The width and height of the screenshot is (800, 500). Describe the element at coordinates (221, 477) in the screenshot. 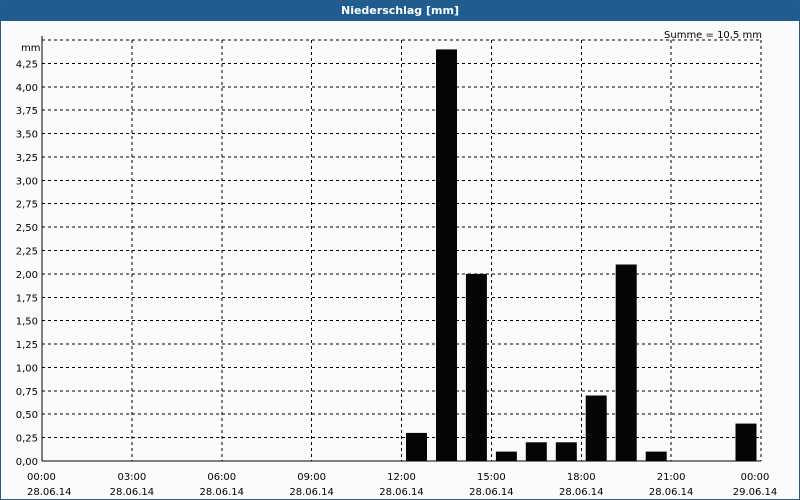

I see `x-tick-time-label: 06:00` at that location.